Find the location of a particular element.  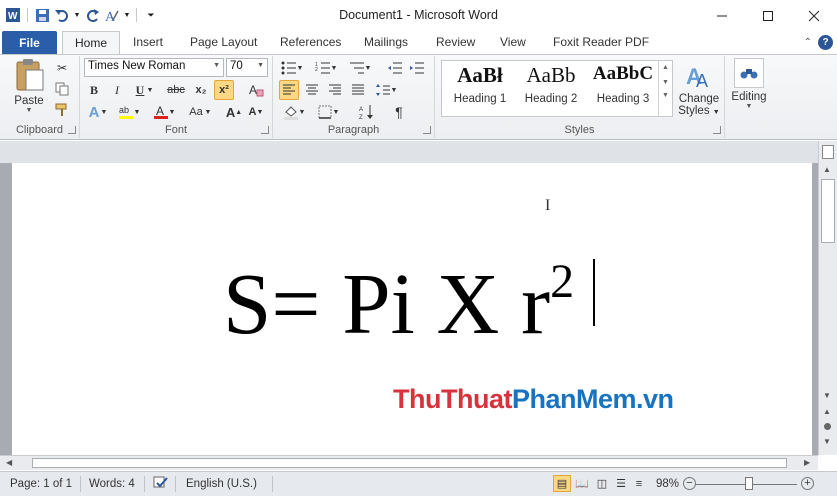

font-family-select: Times New Roman ▼ is located at coordinates (154, 67).